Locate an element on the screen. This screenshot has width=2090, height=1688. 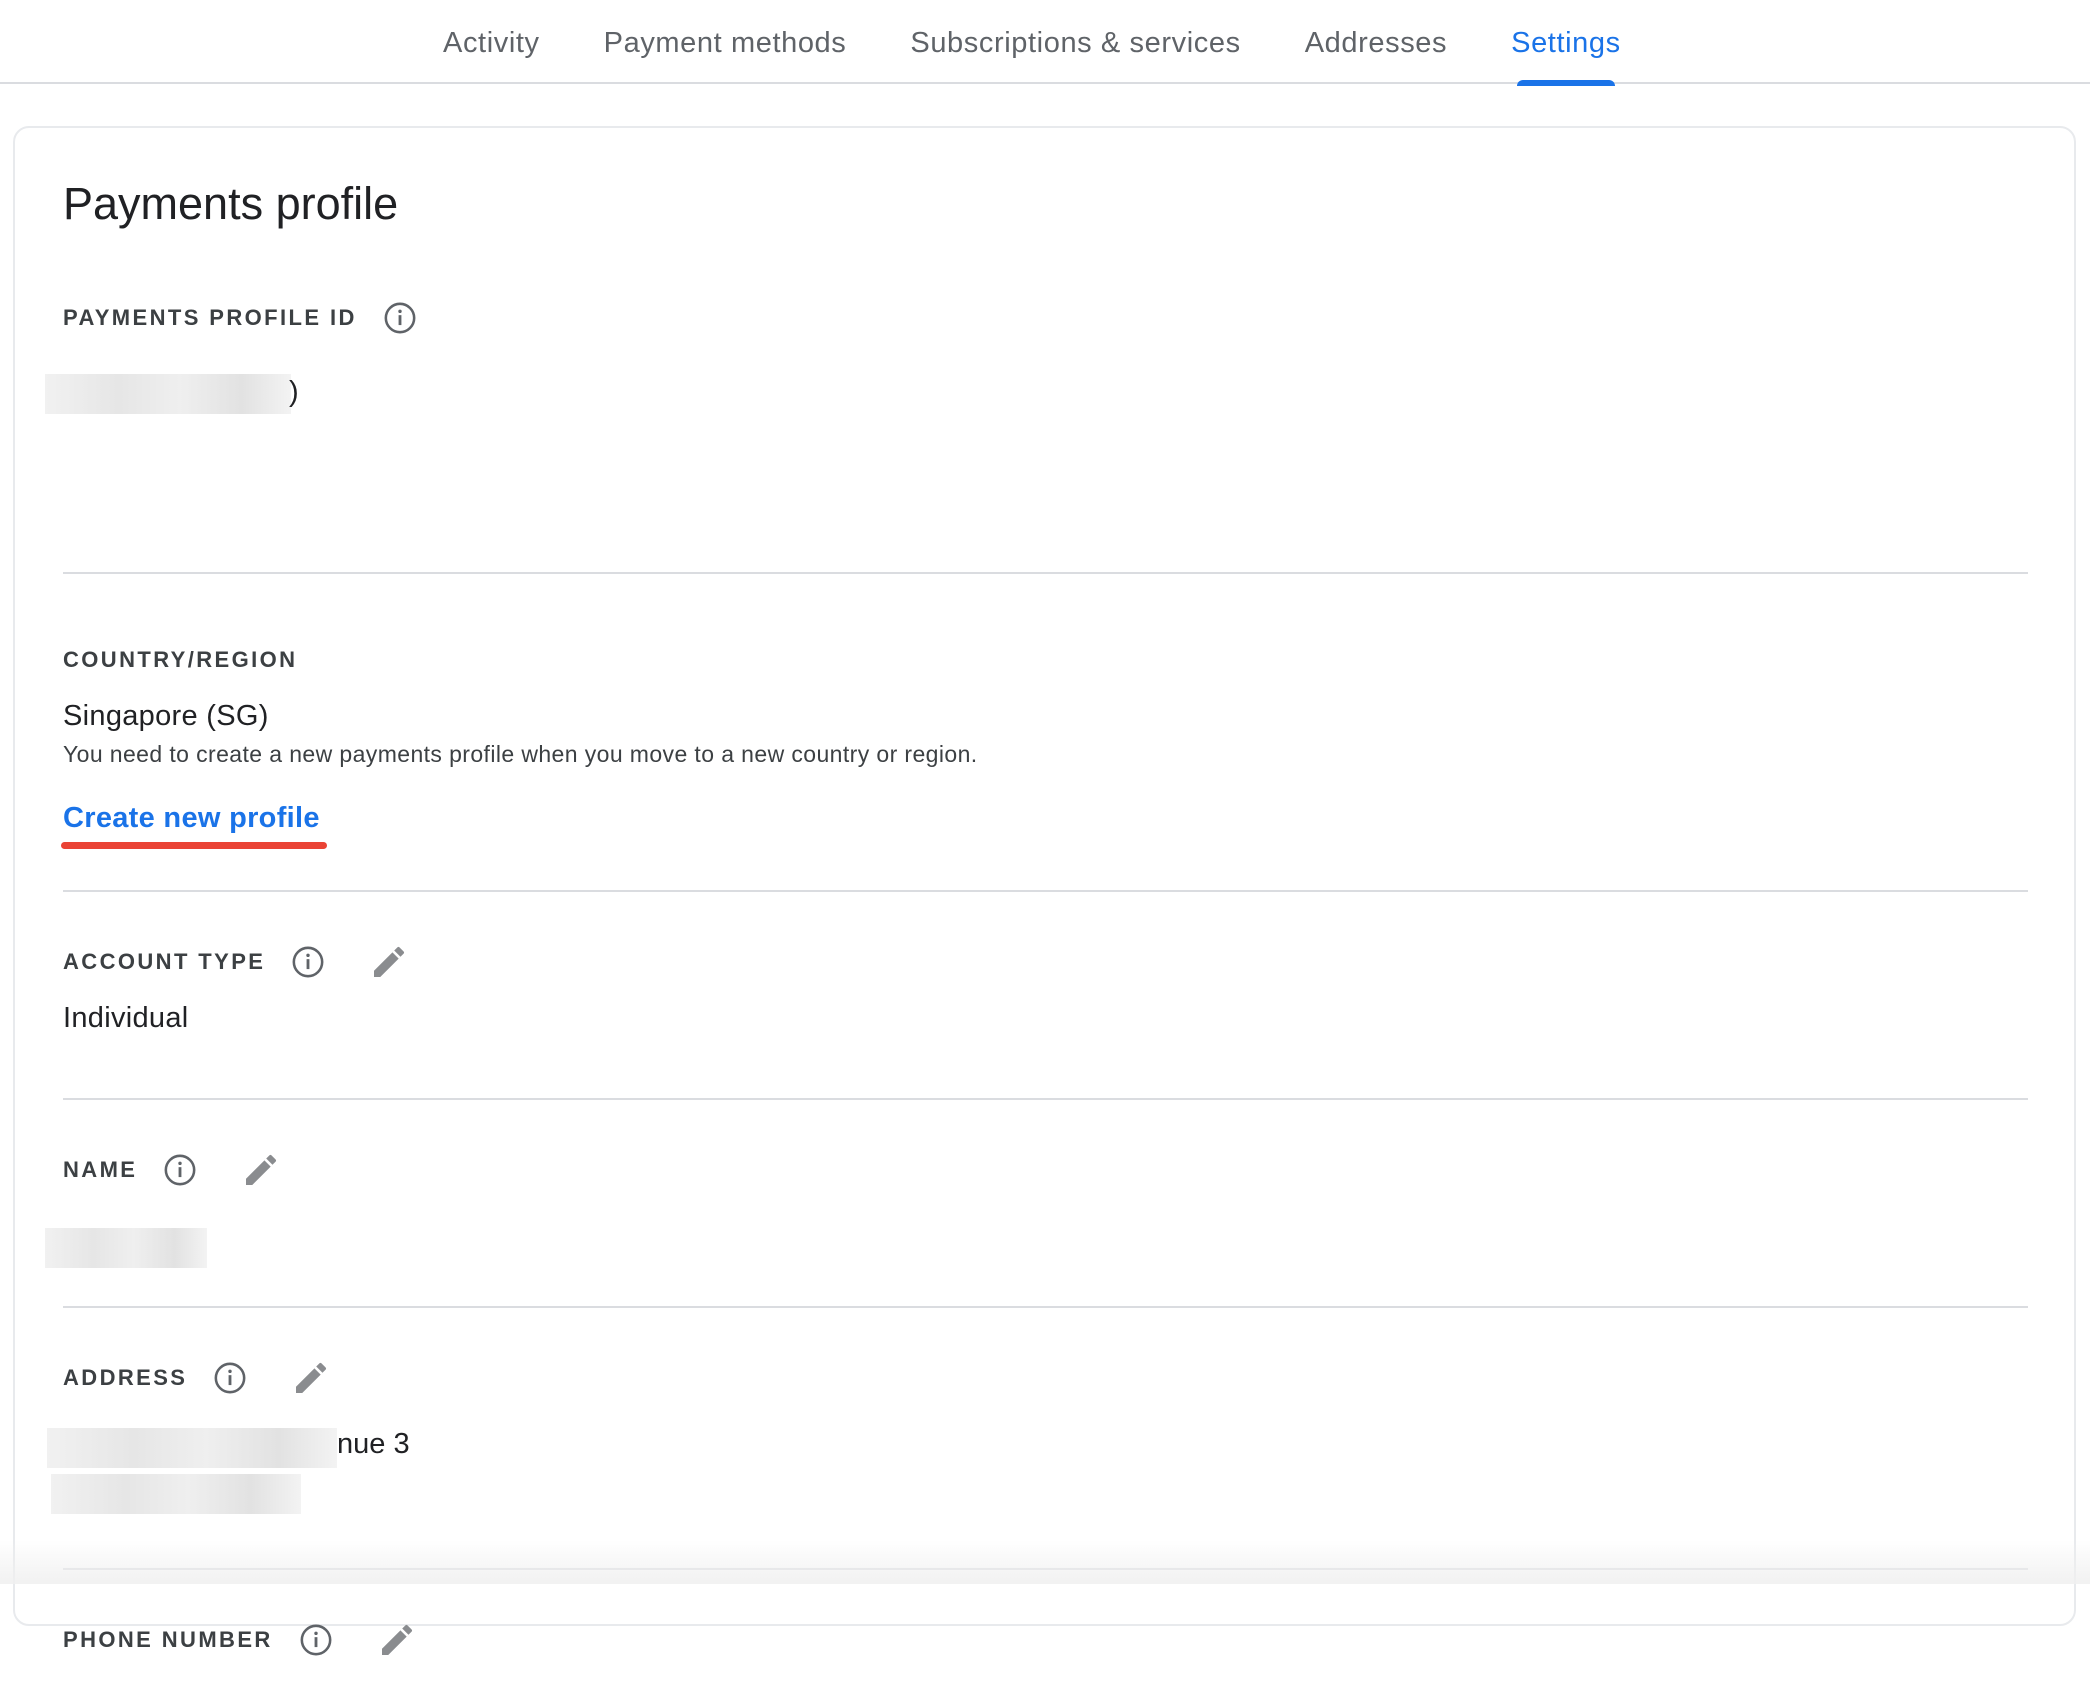
section-address: ADDRESS nue 3 is located at coordinates (1037, 1438).